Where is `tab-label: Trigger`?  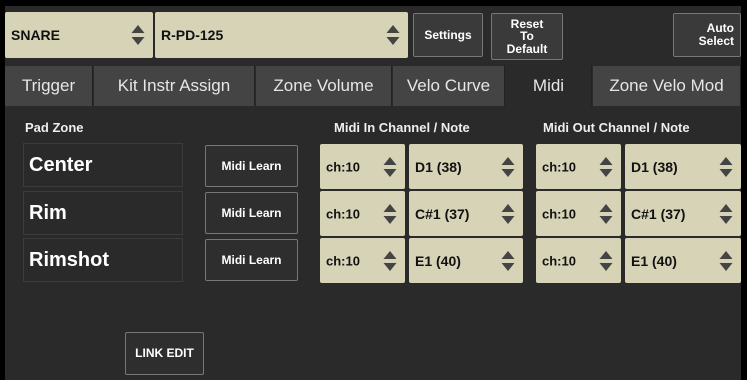 tab-label: Trigger is located at coordinates (48, 85).